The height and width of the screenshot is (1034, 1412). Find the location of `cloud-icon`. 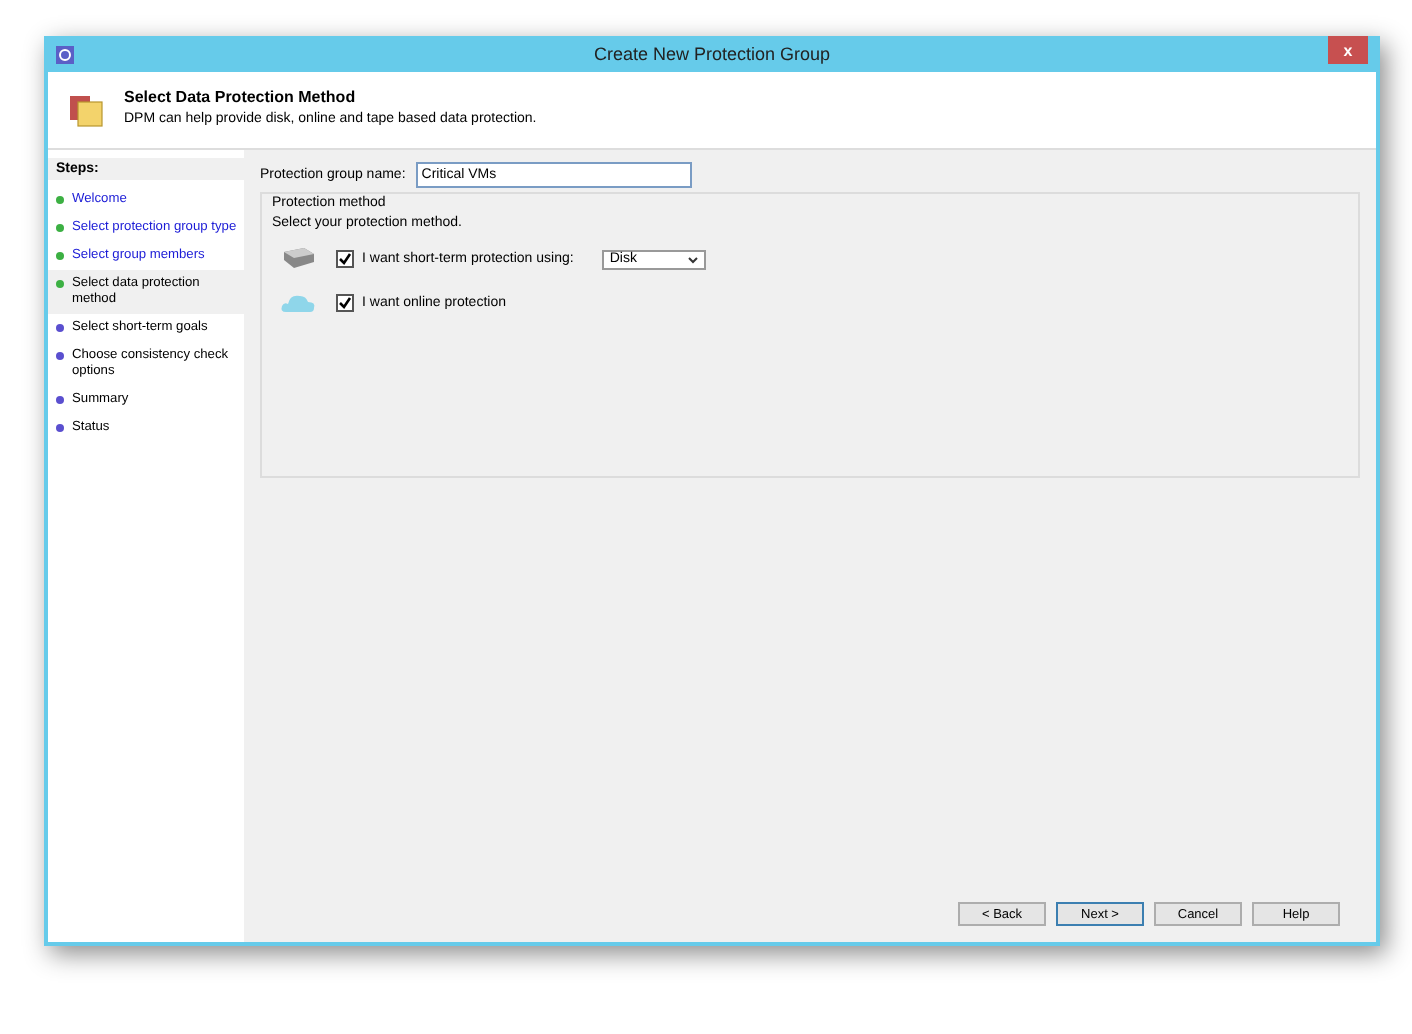

cloud-icon is located at coordinates (298, 303).